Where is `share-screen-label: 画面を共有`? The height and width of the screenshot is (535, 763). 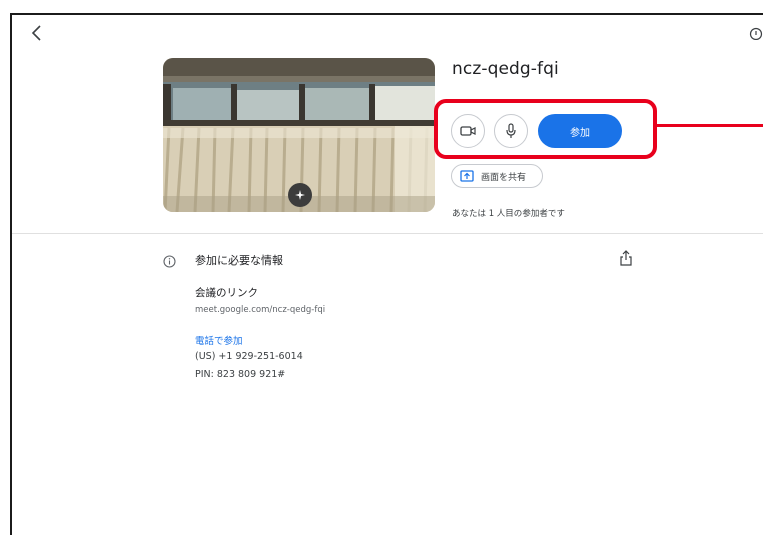
share-screen-label: 画面を共有 is located at coordinates (504, 177).